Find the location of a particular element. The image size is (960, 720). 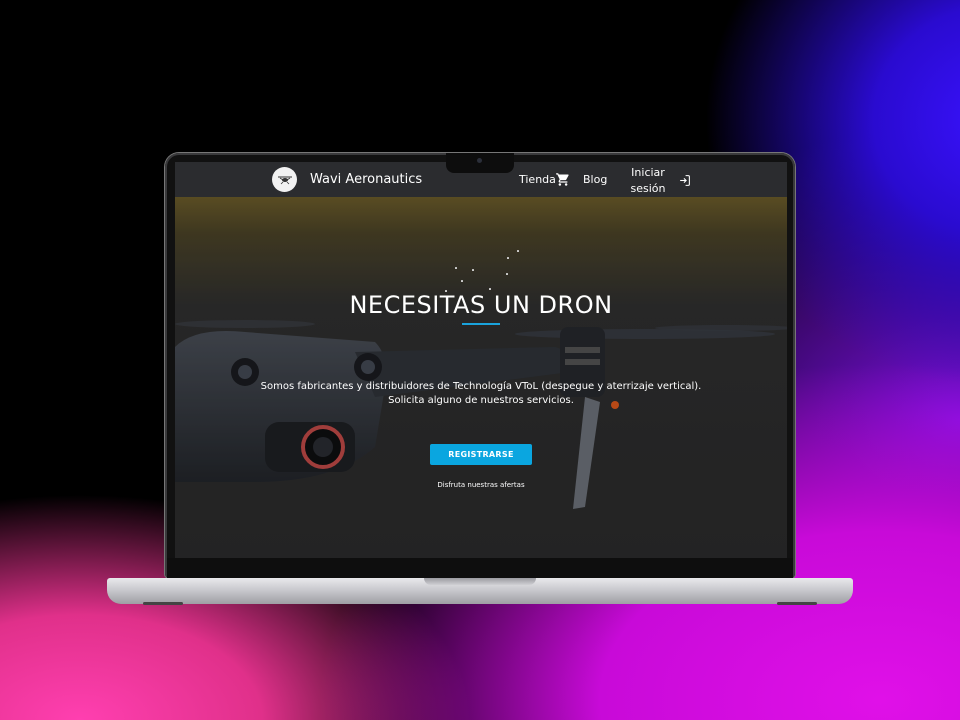

nav-tienda: Tienda is located at coordinates (537, 179).